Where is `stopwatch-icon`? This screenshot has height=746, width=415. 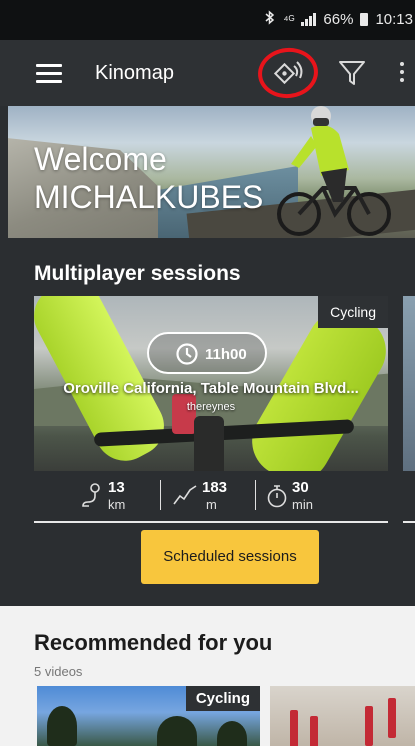 stopwatch-icon is located at coordinates (277, 496).